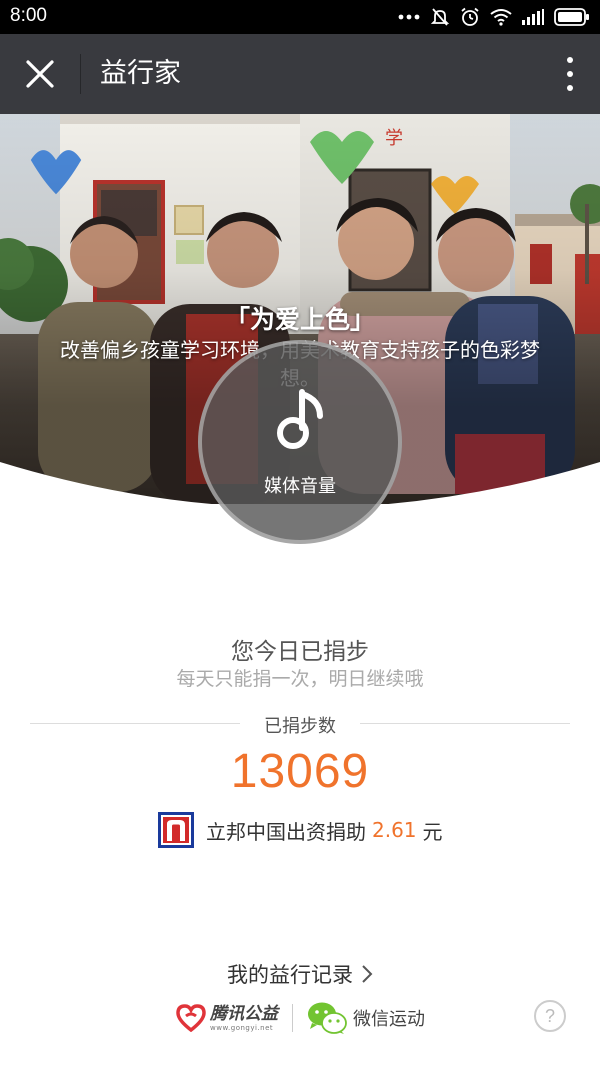  I want to click on nippon-logo-icon, so click(176, 830).